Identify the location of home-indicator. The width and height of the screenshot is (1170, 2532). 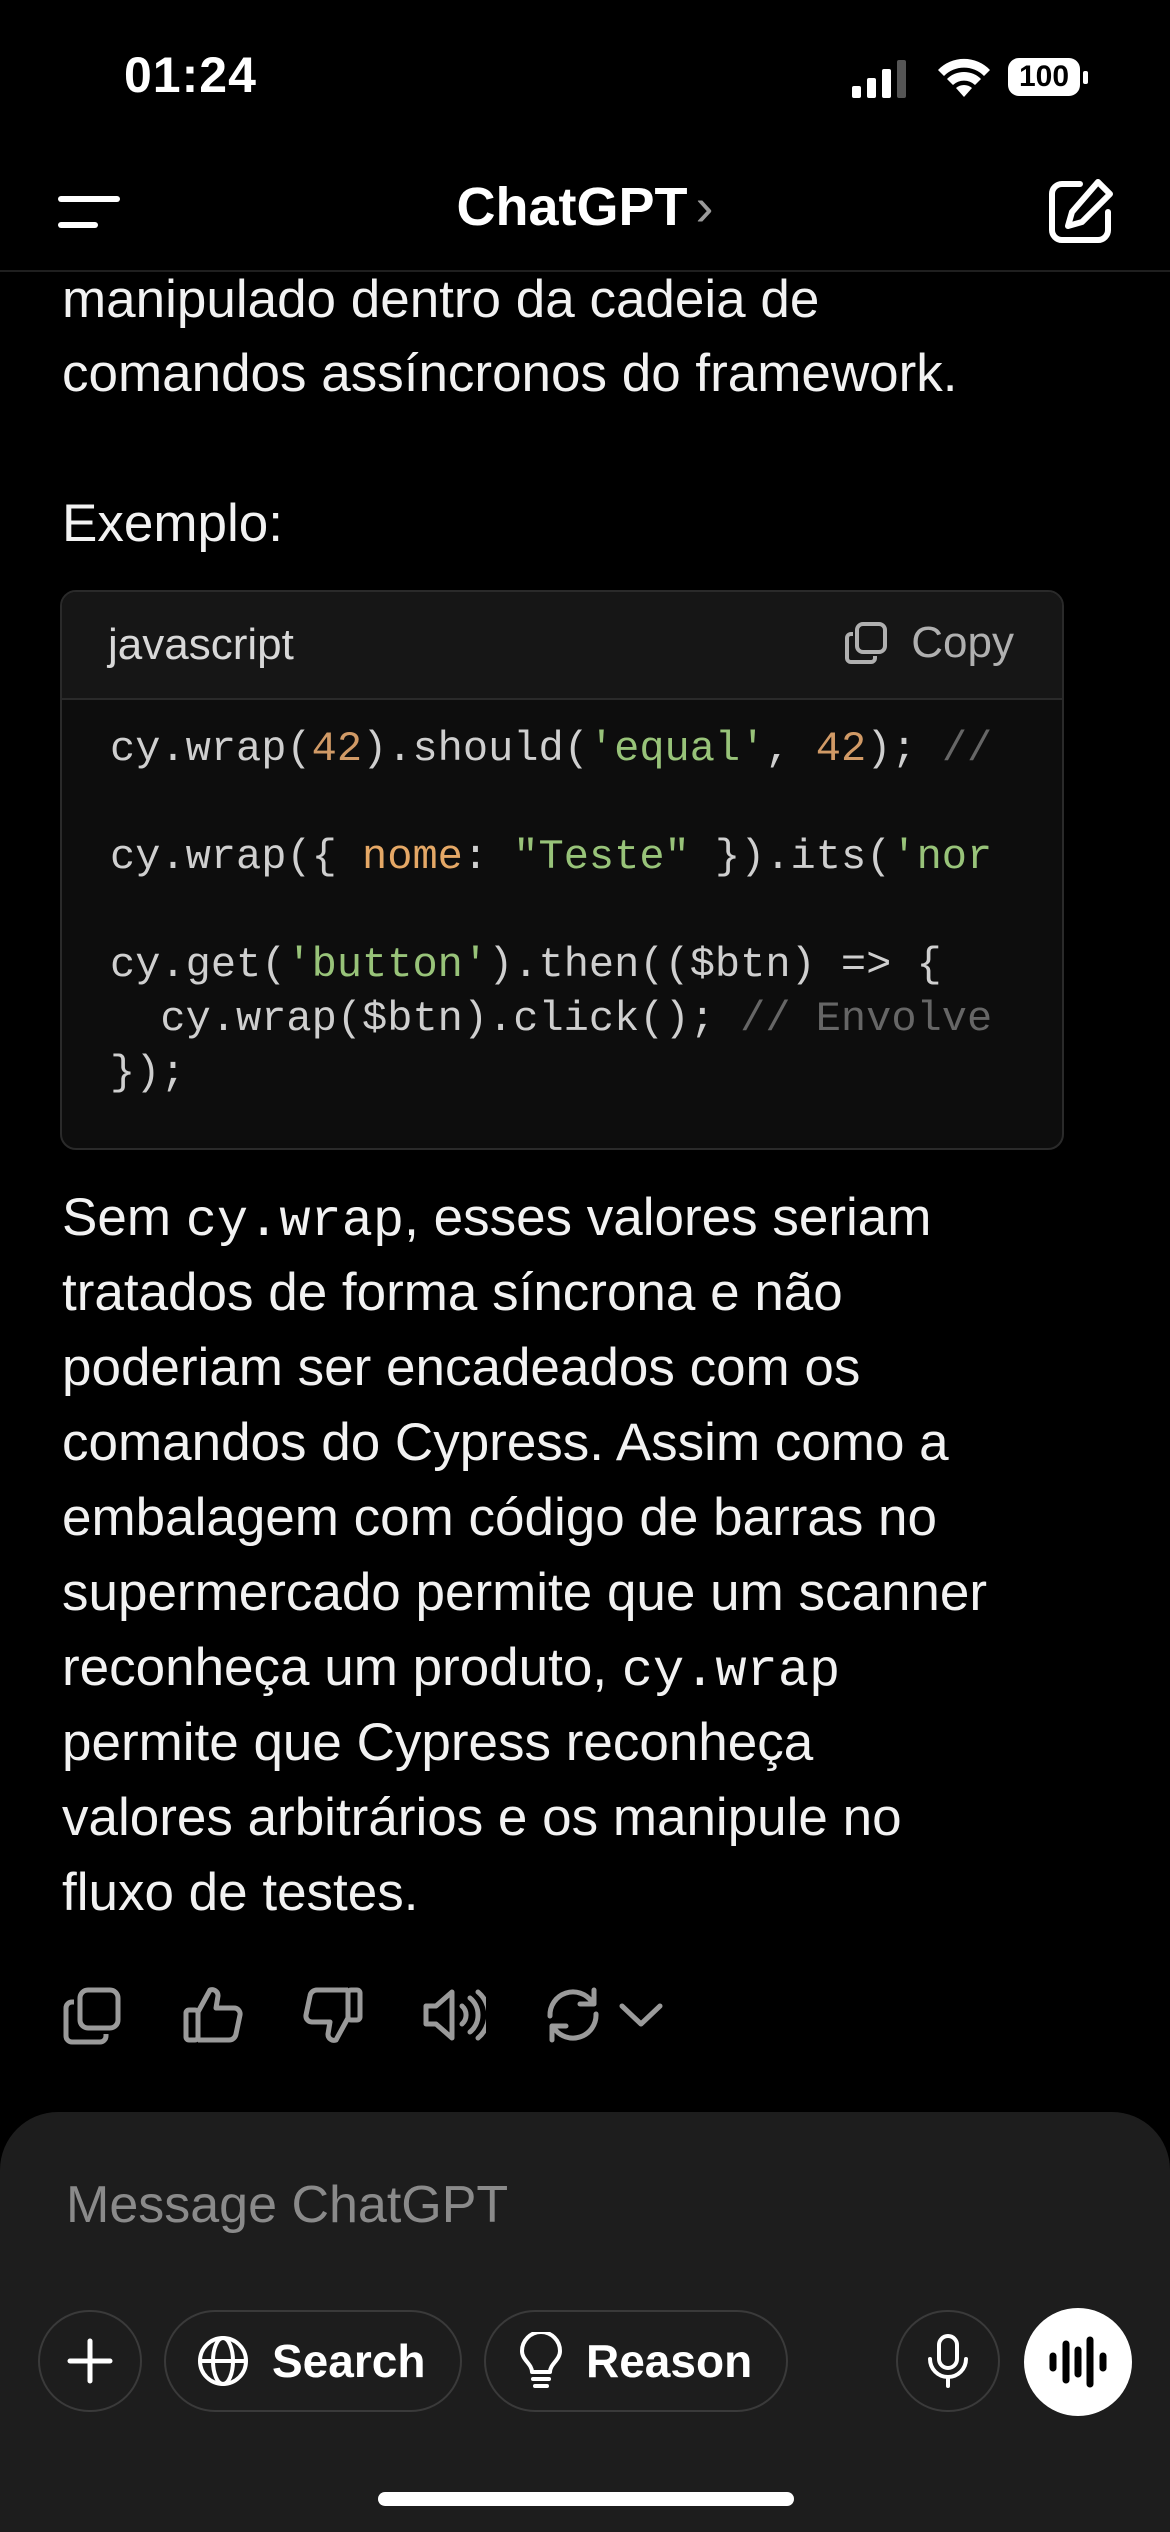
(586, 2499).